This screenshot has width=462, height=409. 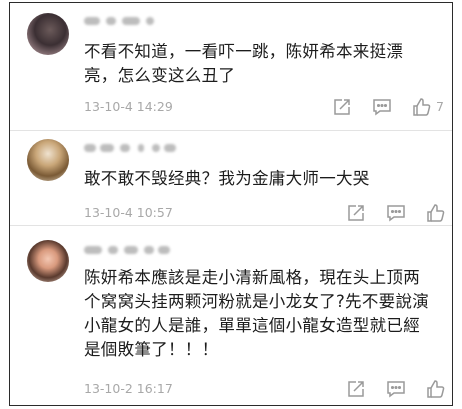 I want to click on comment-time: 13-10-4 14:29, so click(x=128, y=106).